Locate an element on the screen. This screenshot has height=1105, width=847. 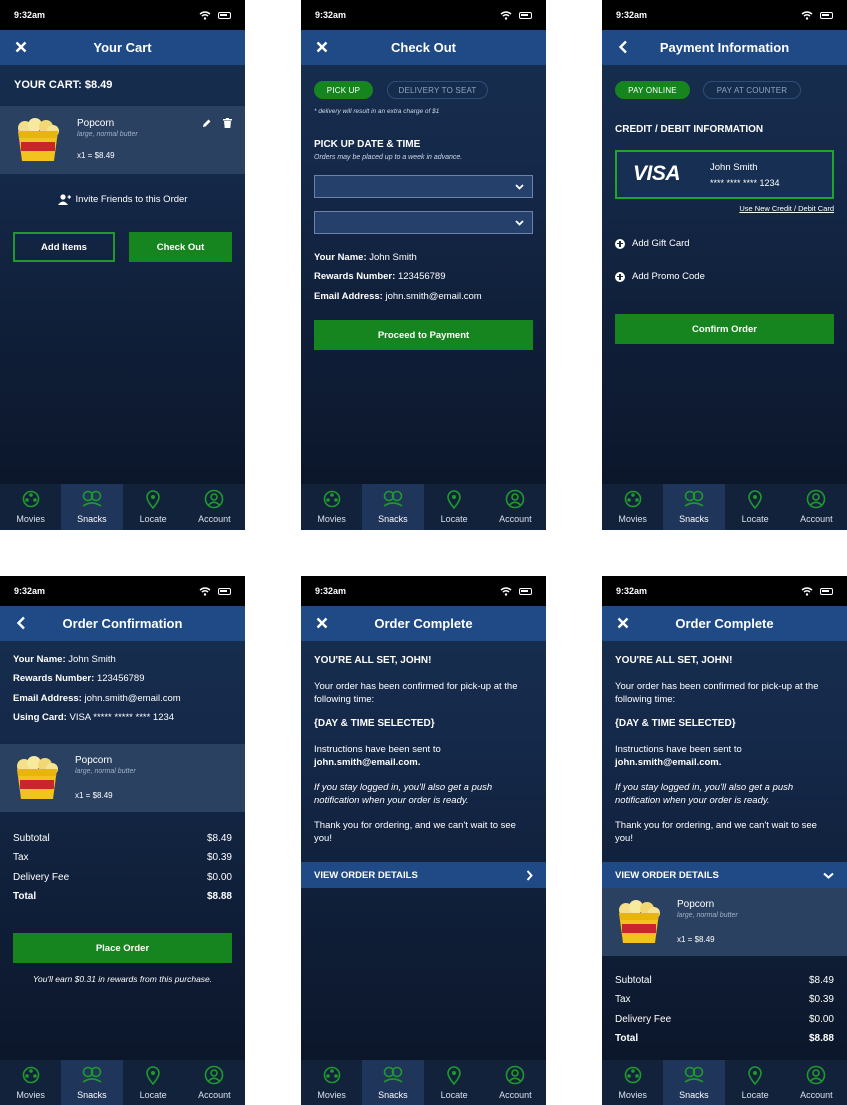
account-icon is located at coordinates (515, 1075).